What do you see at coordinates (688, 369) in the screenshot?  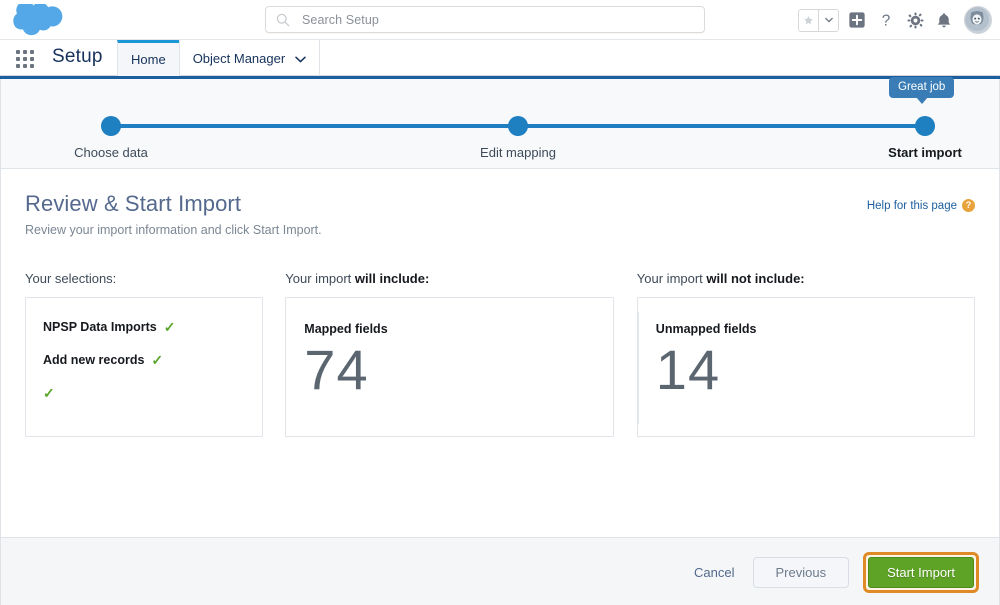 I see `unmapped-fields-value: 14` at bounding box center [688, 369].